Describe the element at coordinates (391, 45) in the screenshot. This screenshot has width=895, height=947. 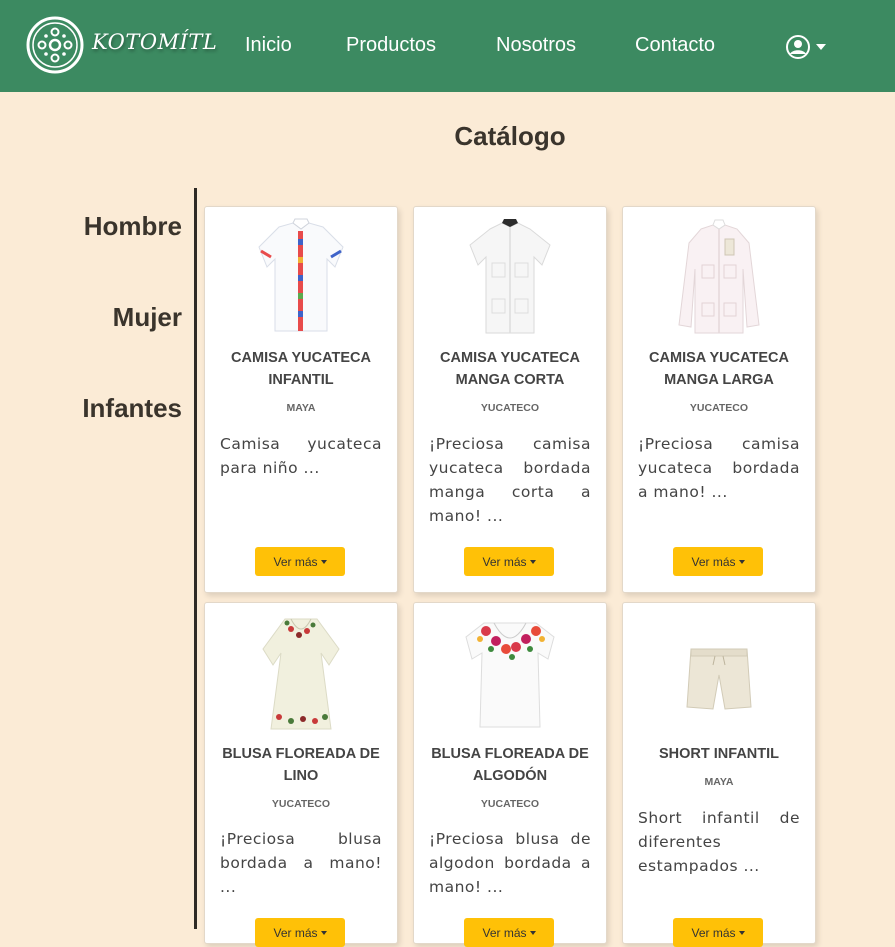
I see `nav-link-productos: Productos` at that location.